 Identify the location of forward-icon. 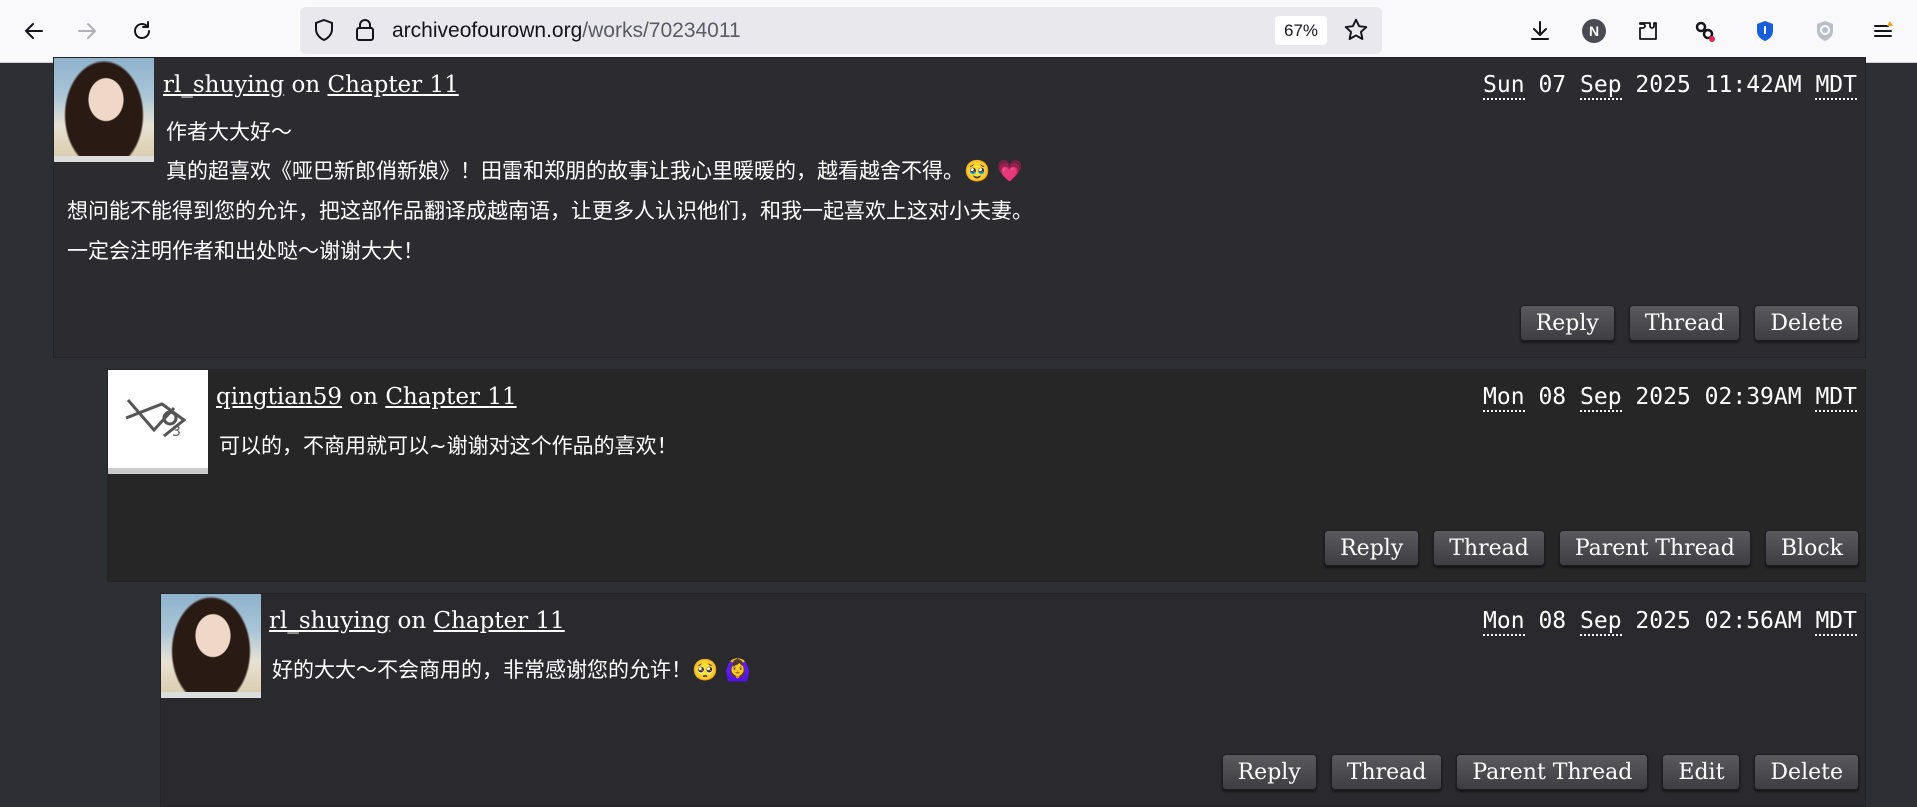
(87, 31).